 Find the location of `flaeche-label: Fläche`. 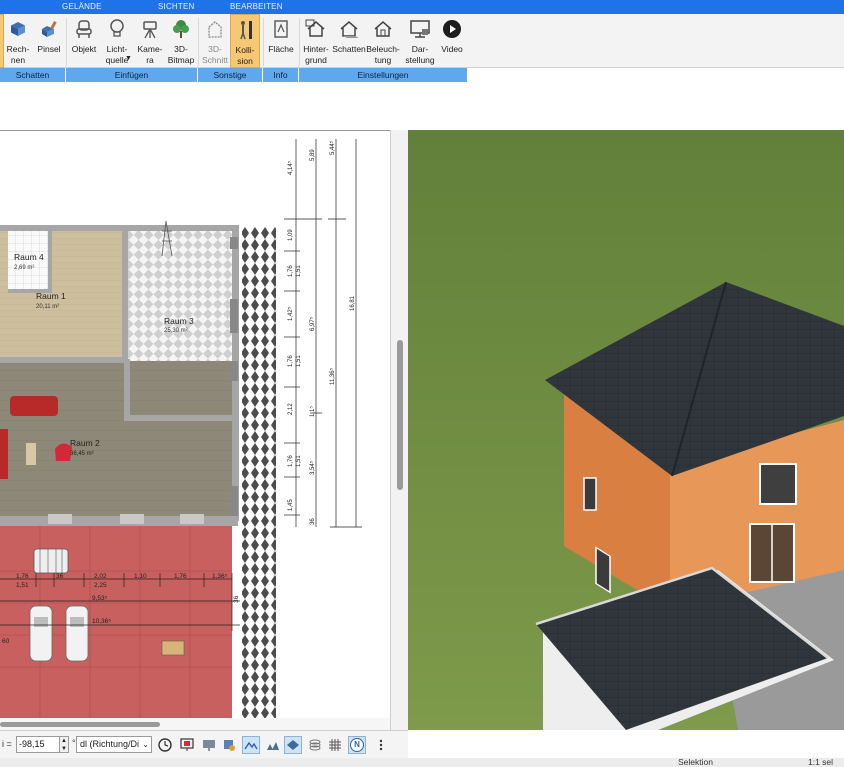

flaeche-label: Fläche is located at coordinates (281, 49).